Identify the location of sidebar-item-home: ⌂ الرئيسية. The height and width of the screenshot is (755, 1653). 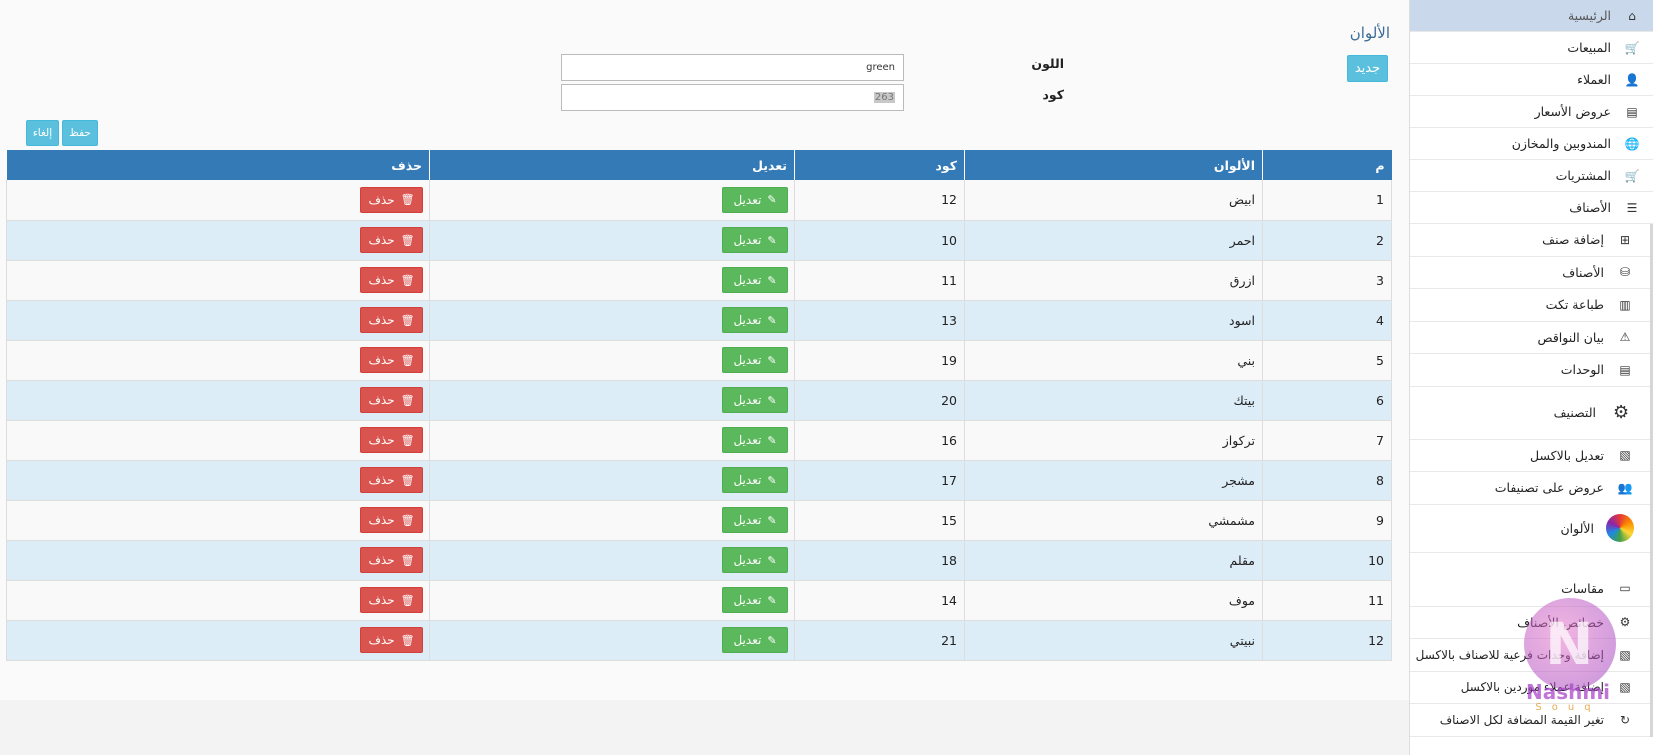
(1531, 16).